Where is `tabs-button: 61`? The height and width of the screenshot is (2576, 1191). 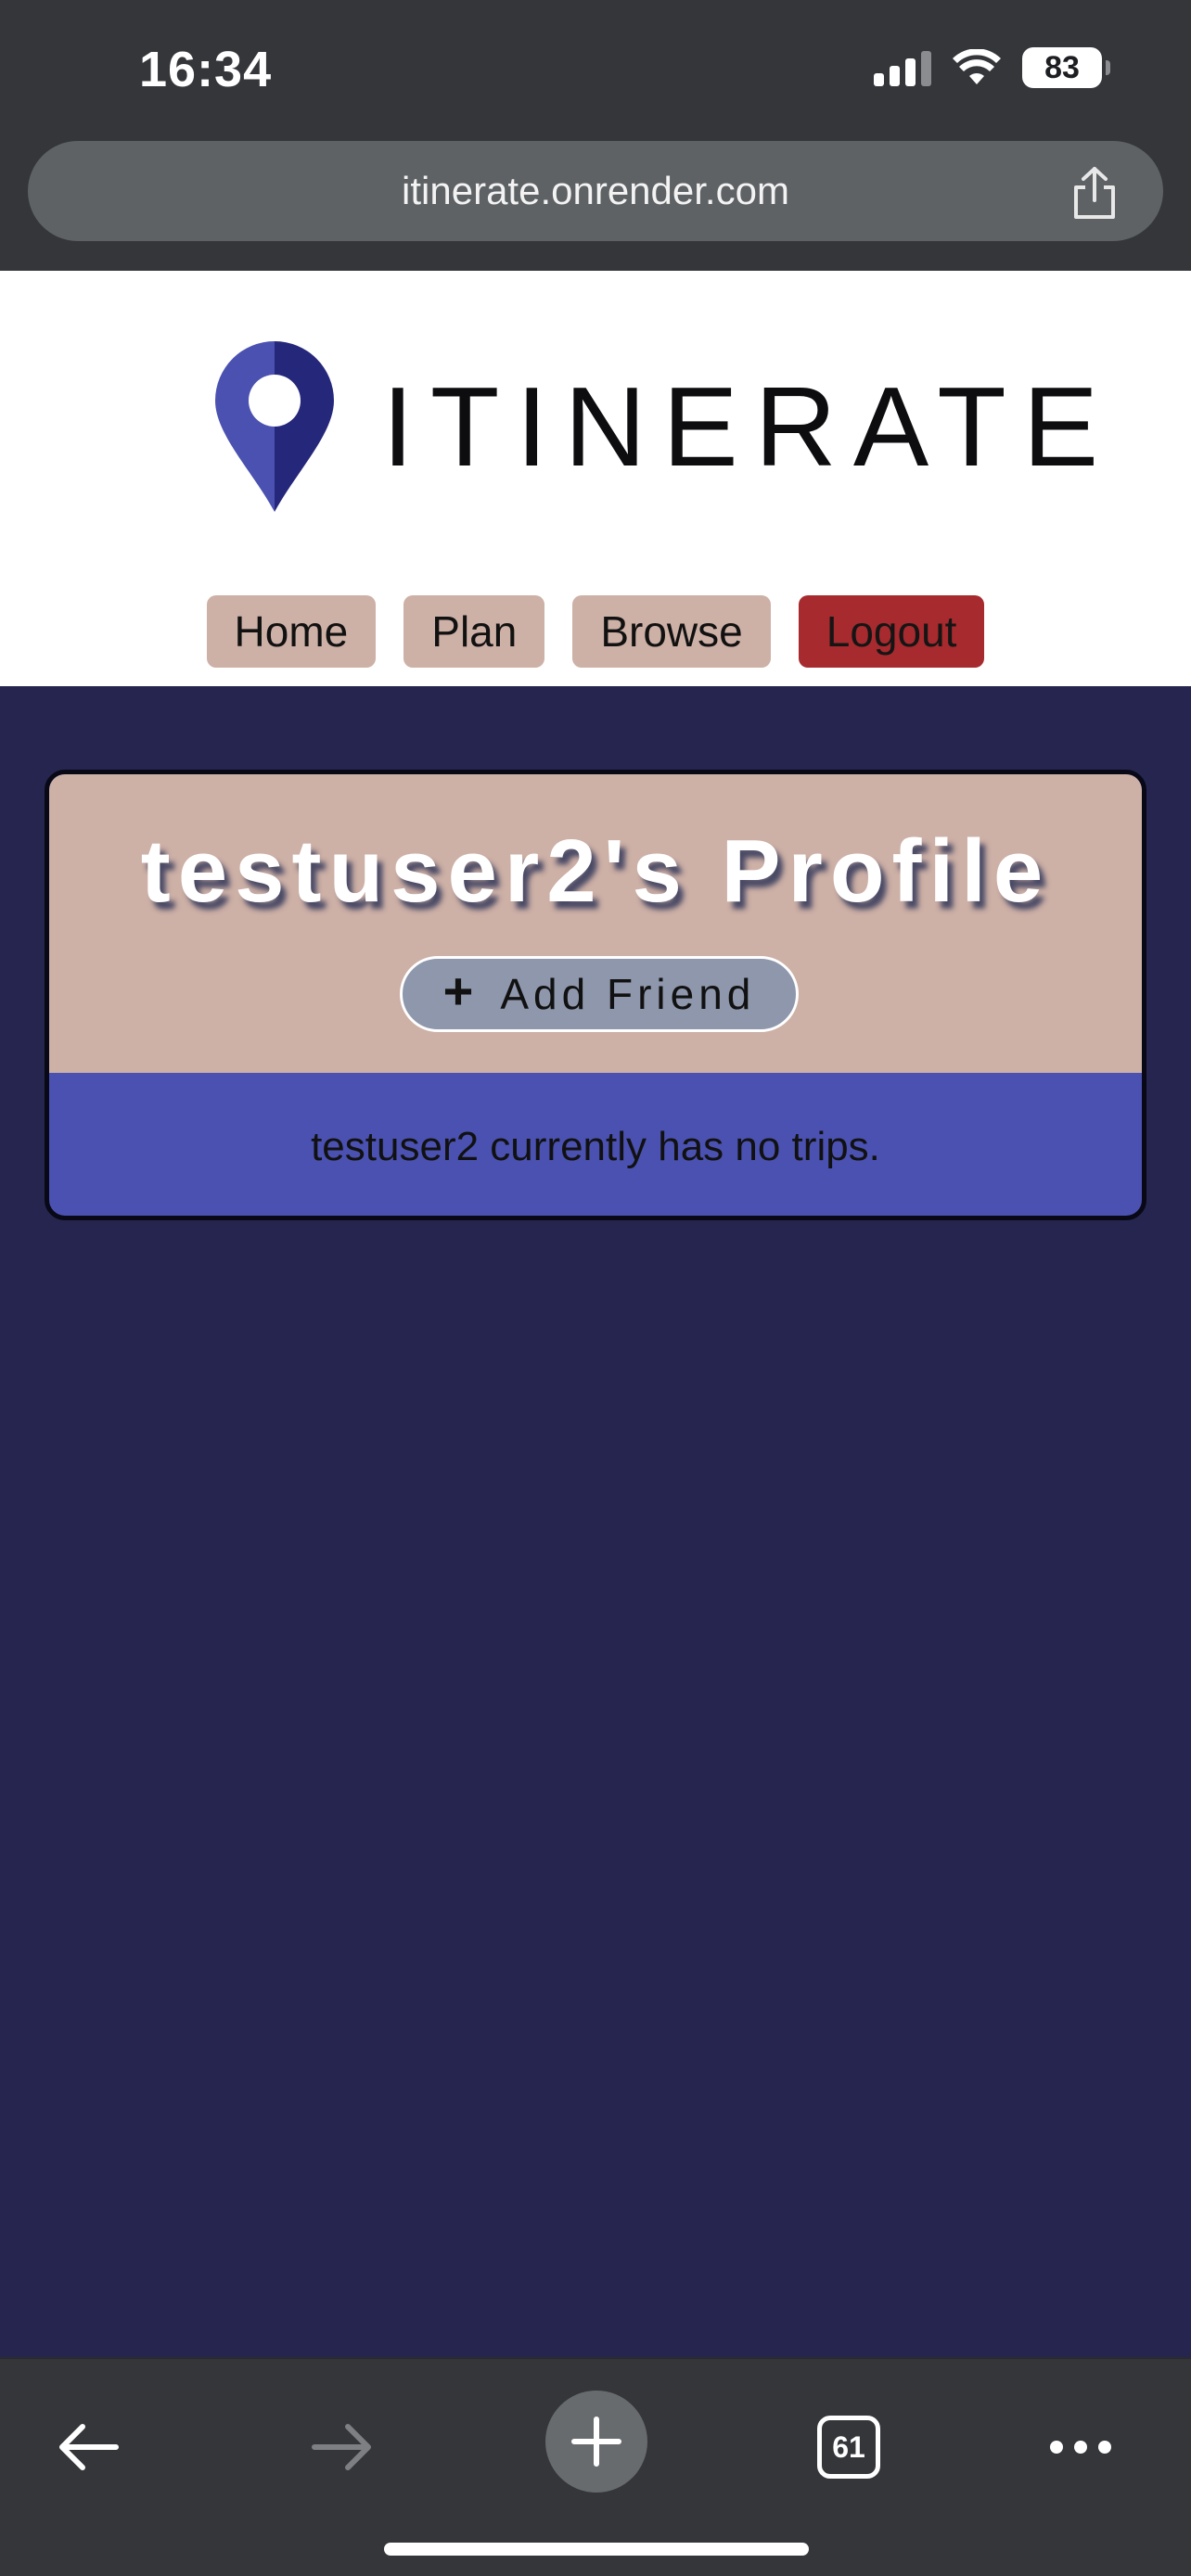
tabs-button: 61 is located at coordinates (849, 2447).